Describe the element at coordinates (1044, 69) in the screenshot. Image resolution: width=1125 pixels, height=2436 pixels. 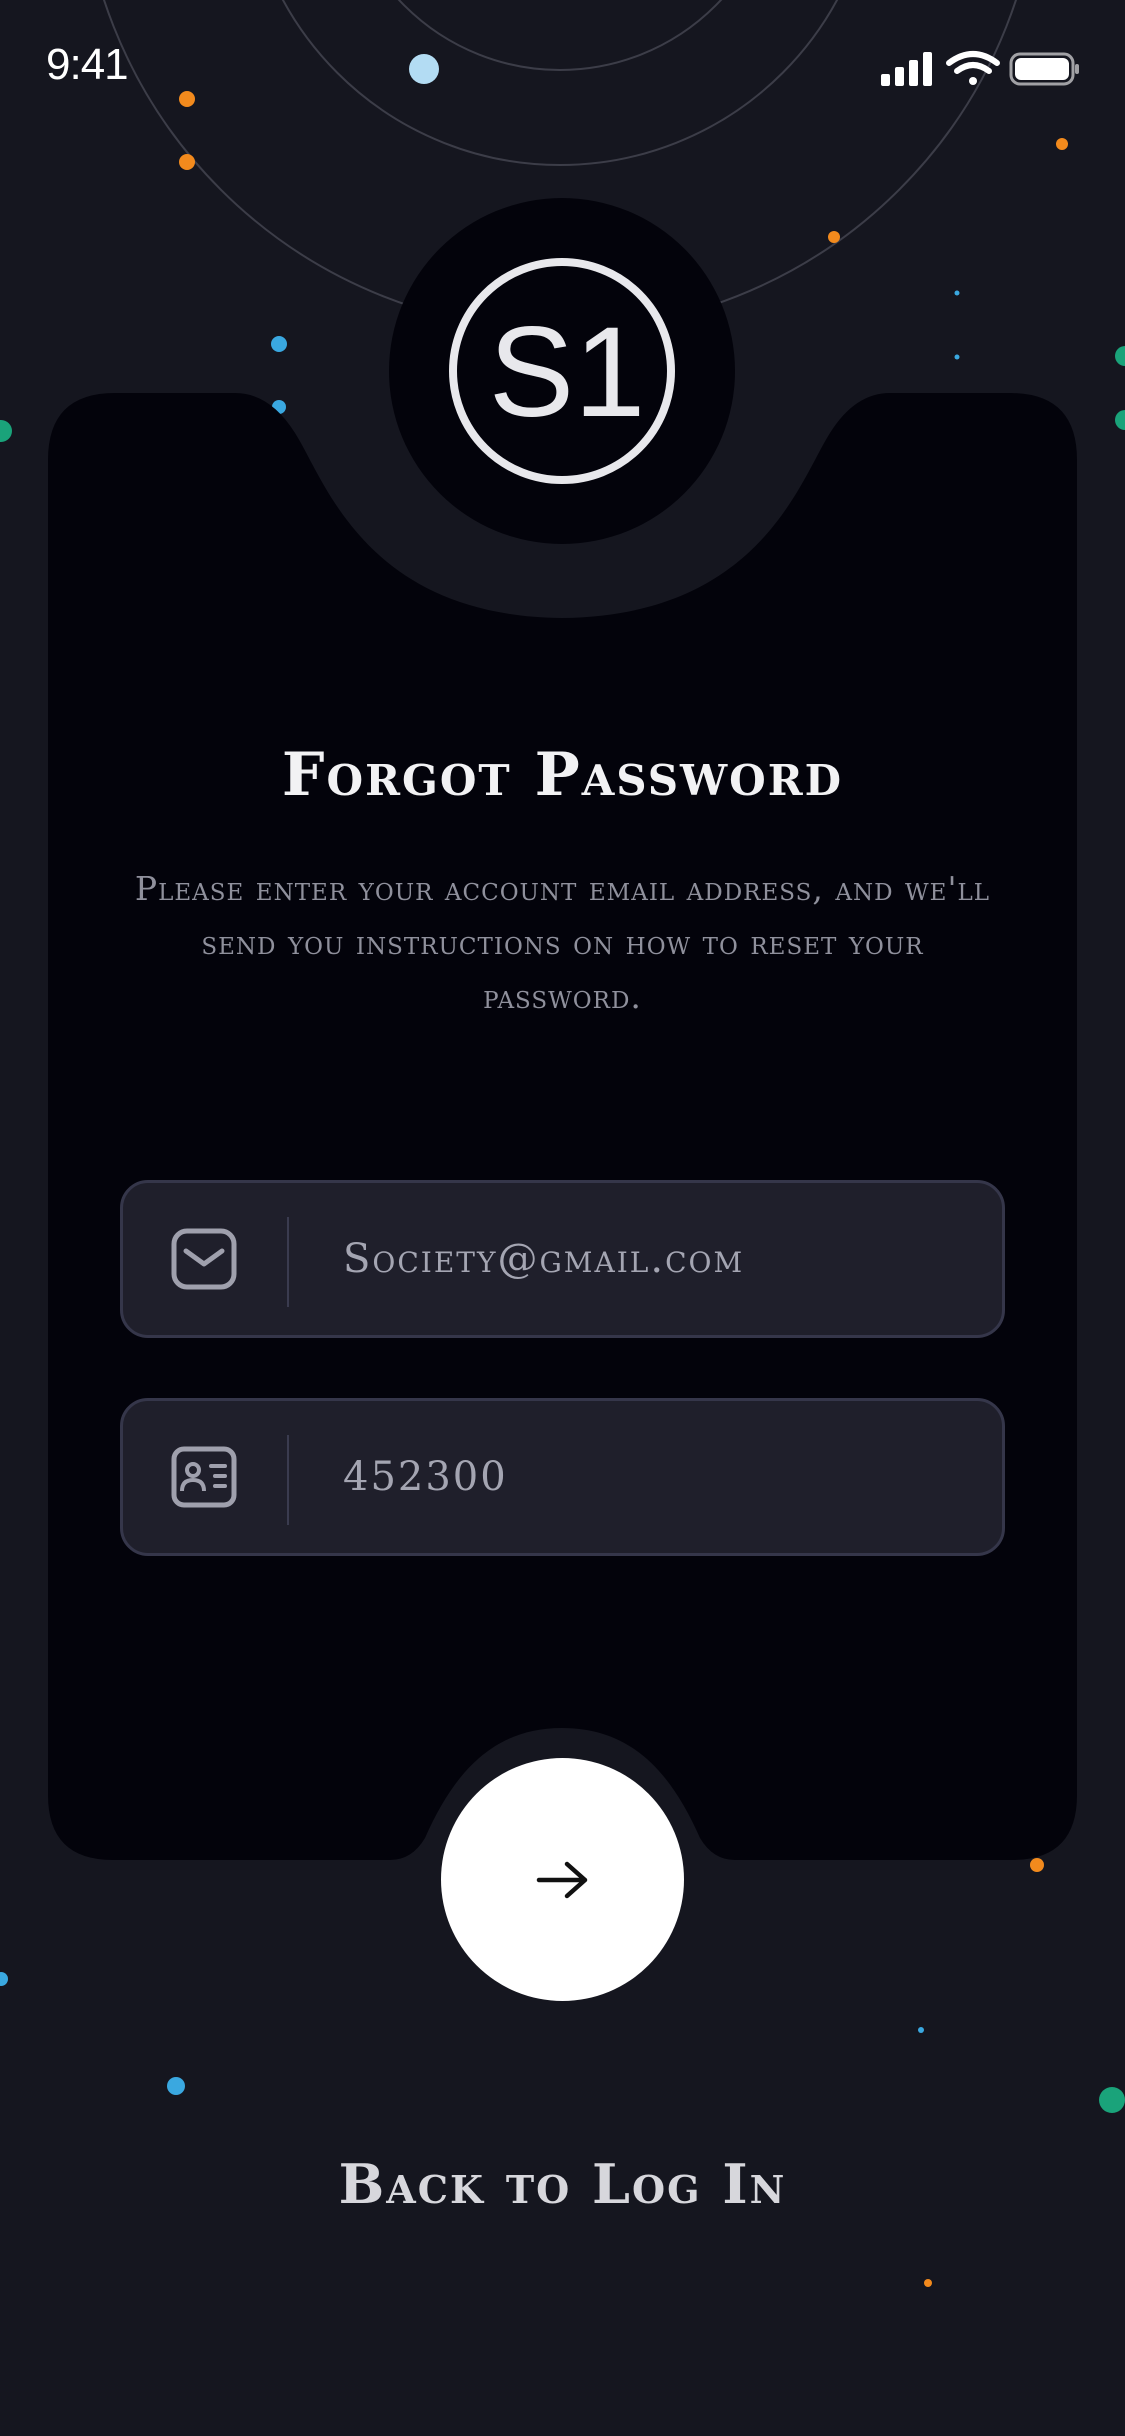
I see `battery-icon` at that location.